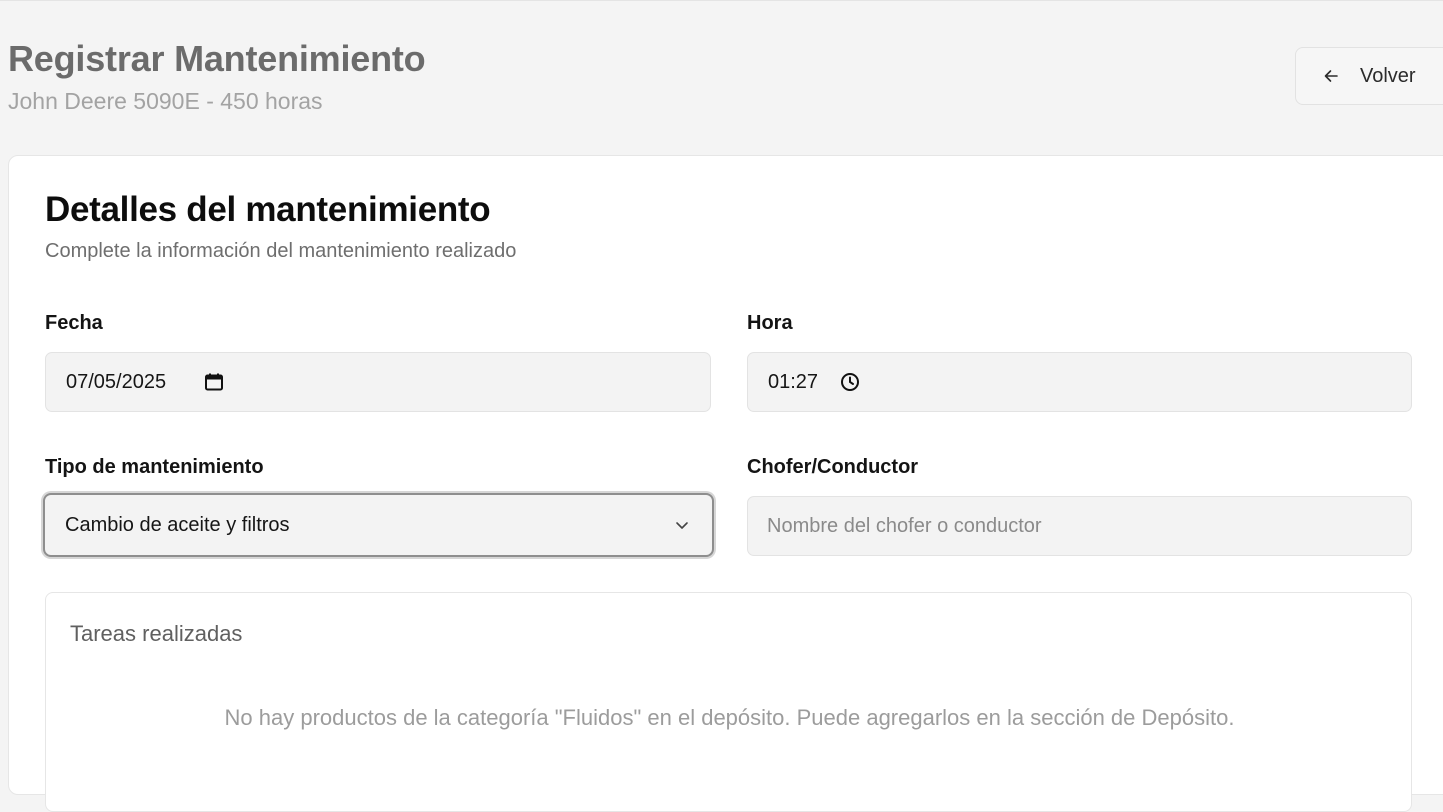 The width and height of the screenshot is (1443, 812). What do you see at coordinates (165, 101) in the screenshot?
I see `page-subtitle: John Deere 5090E - 450 horas` at bounding box center [165, 101].